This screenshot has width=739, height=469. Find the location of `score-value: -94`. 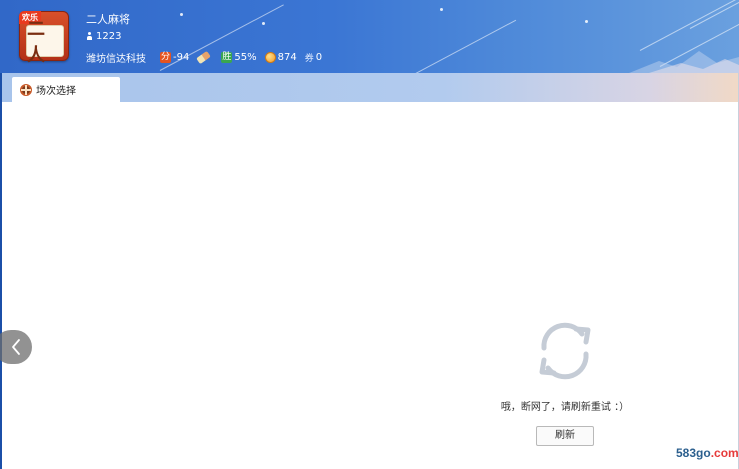

score-value: -94 is located at coordinates (181, 57).